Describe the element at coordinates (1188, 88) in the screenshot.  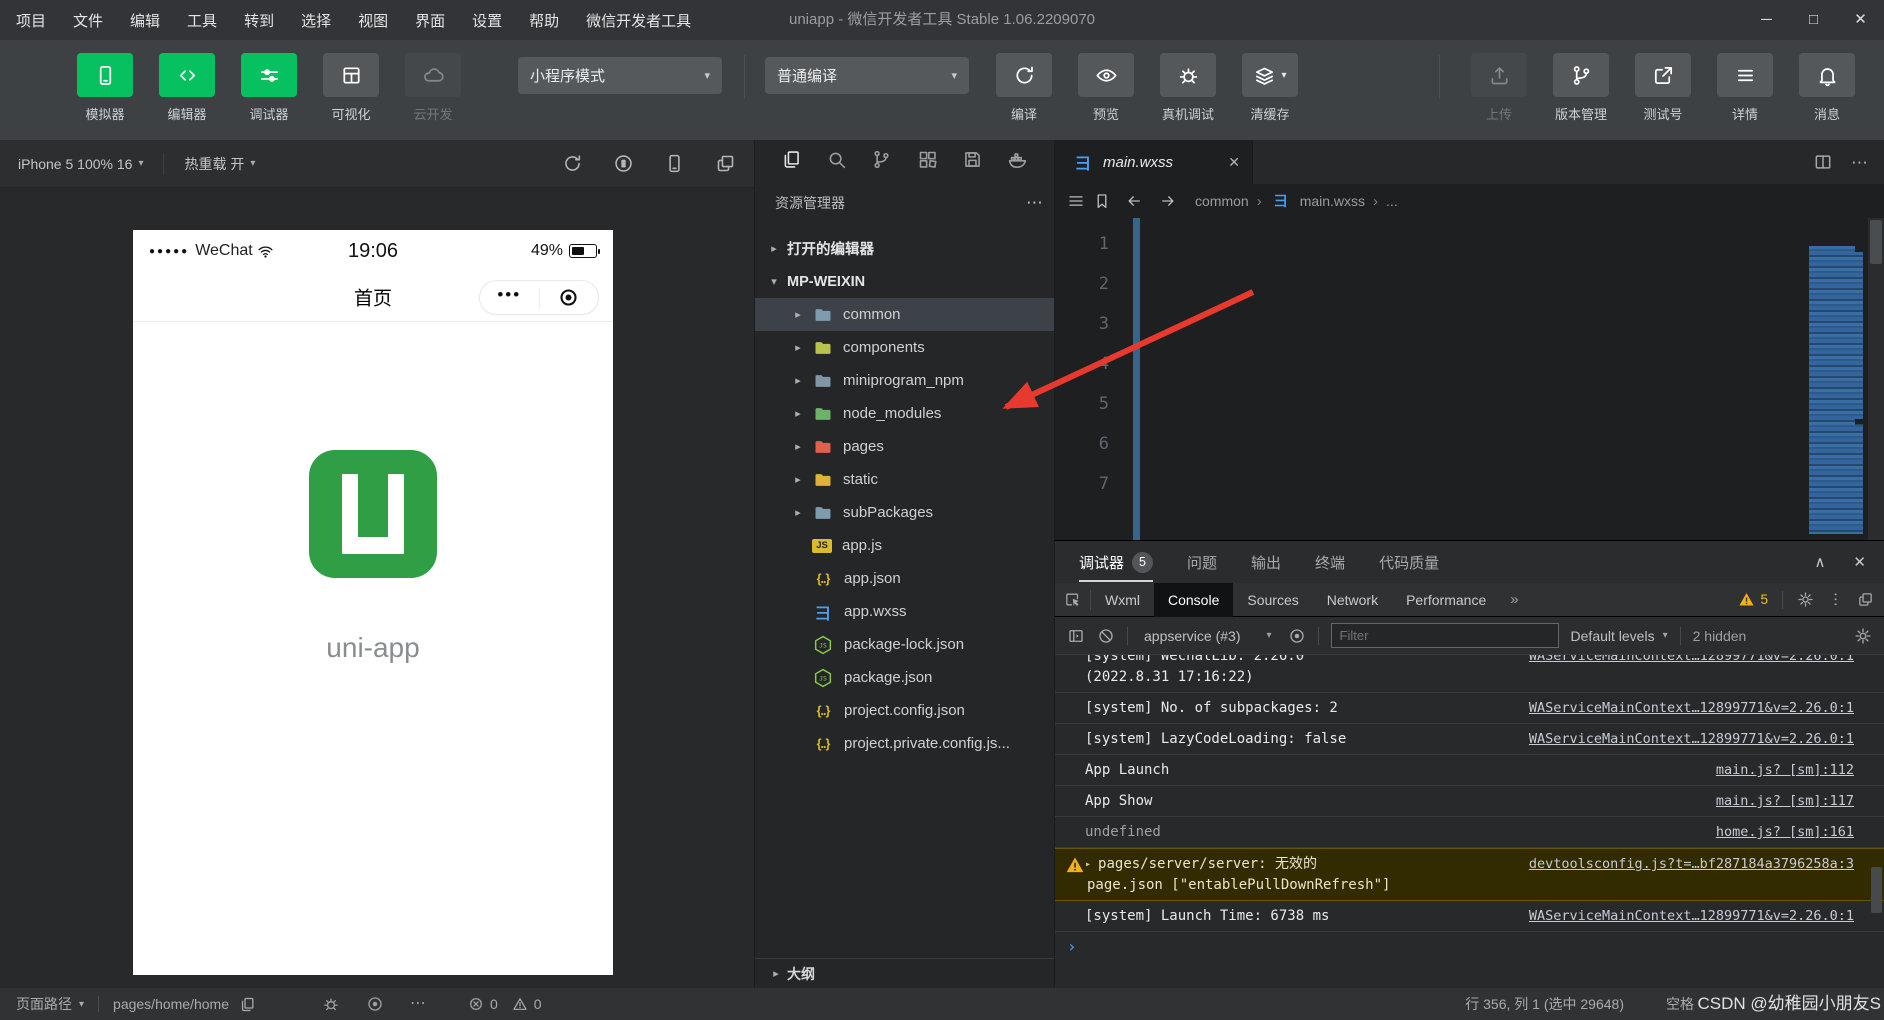
I see `bug-button: 真机调试` at that location.